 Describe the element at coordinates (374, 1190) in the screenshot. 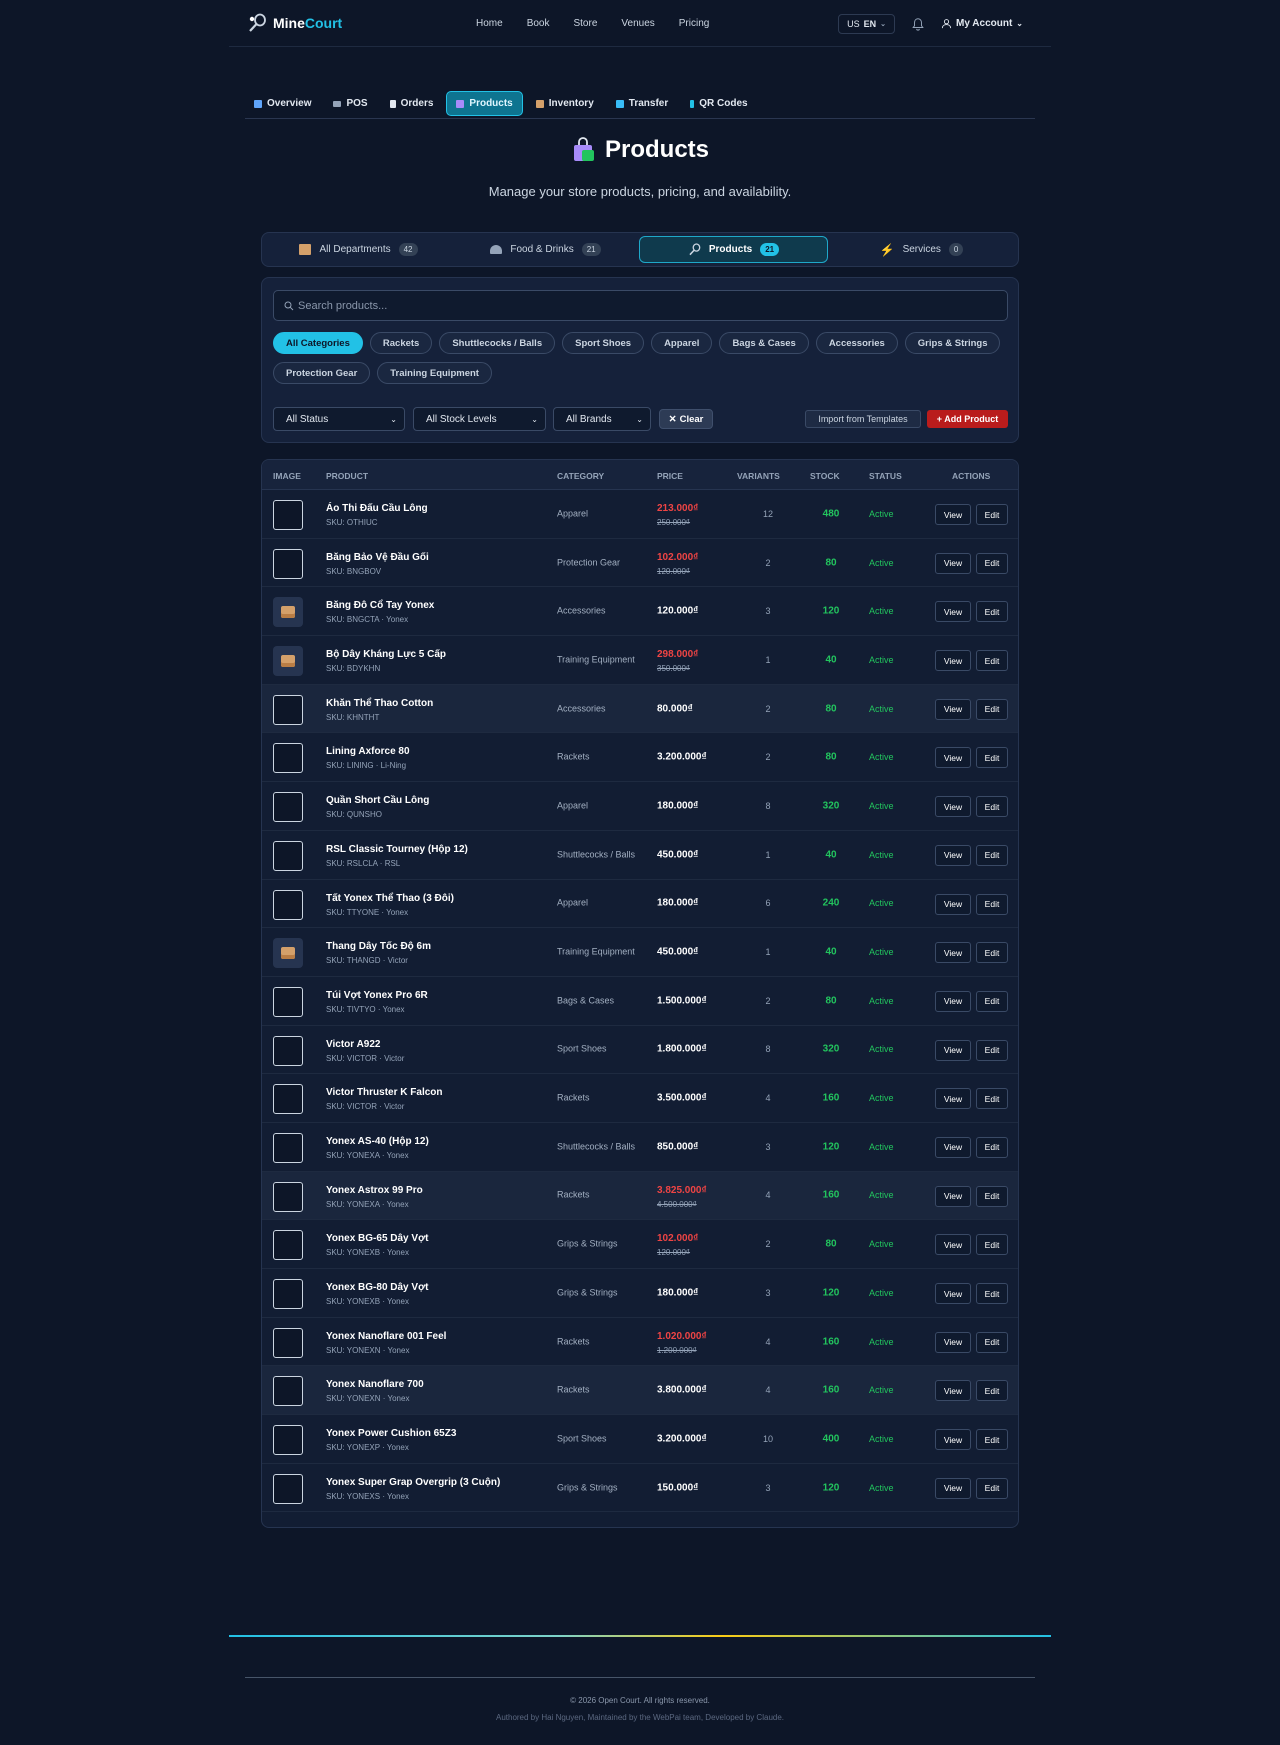

I see `product-name: Yonex Astrox 99 Pro` at that location.